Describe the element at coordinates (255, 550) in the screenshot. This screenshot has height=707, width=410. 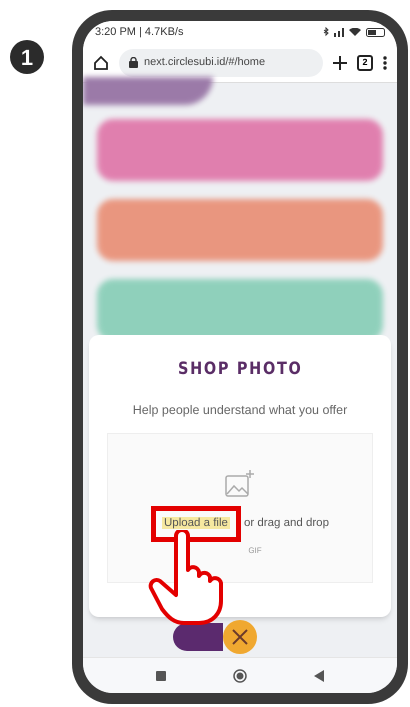
I see `file-formats: GIF` at that location.